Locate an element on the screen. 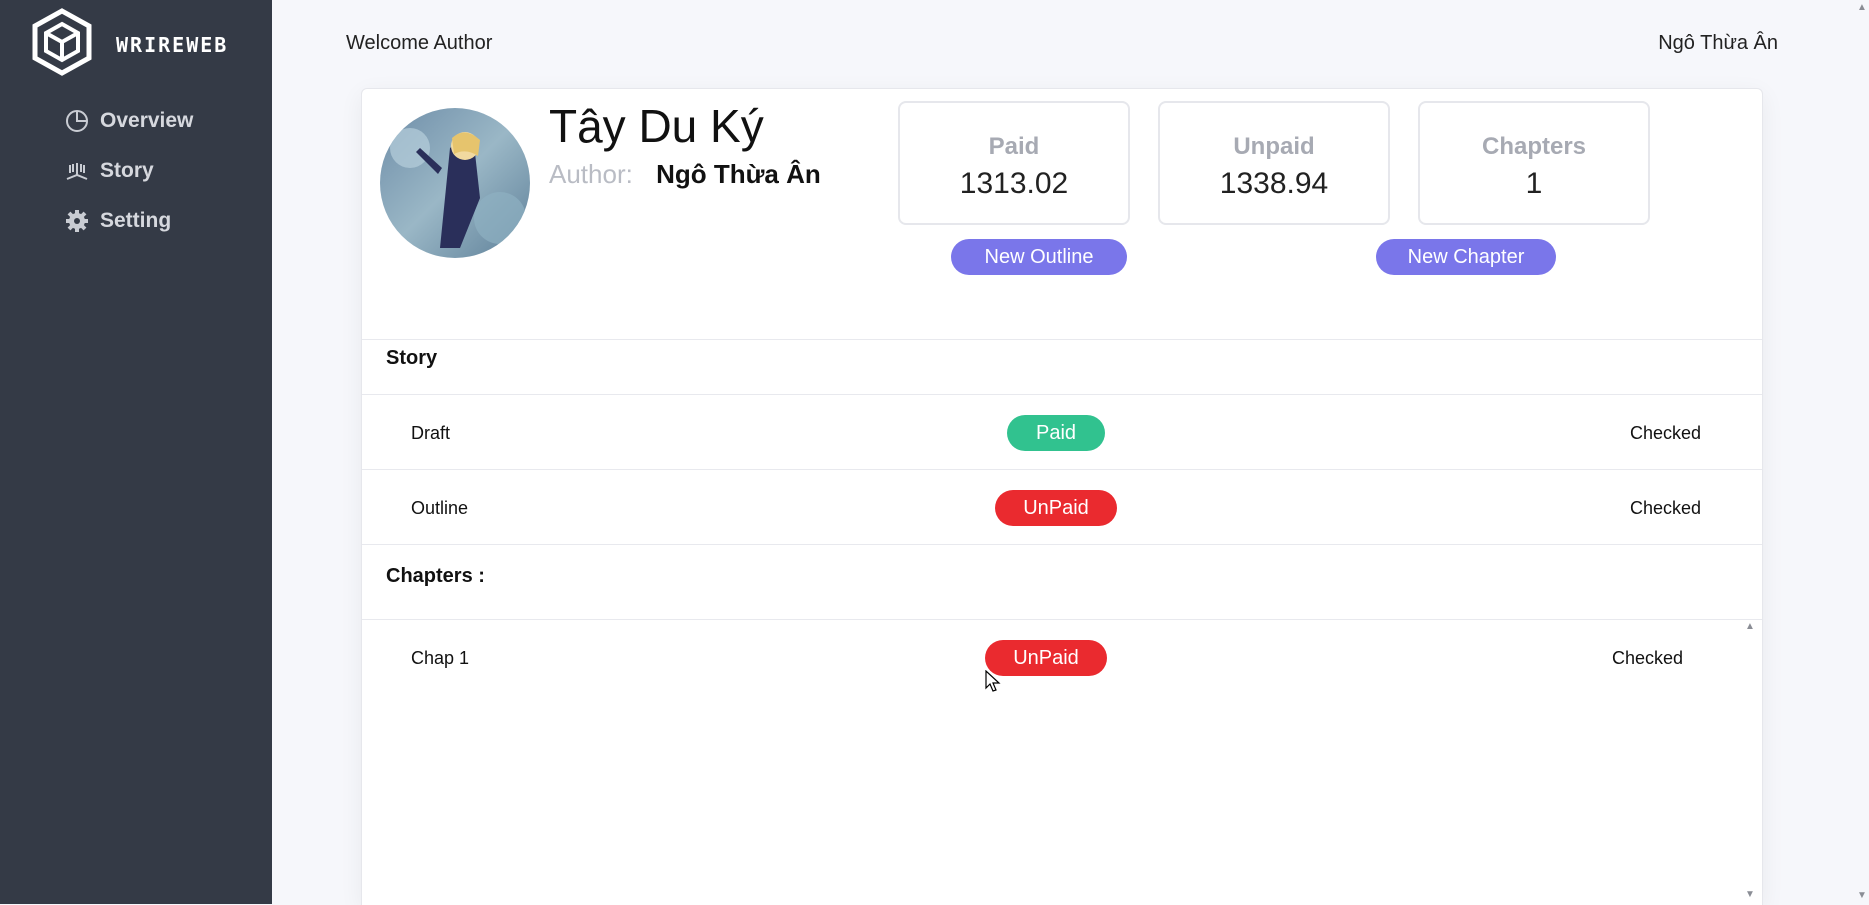  sidebar-nav: Overview Story Setting is located at coordinates (128, 171).